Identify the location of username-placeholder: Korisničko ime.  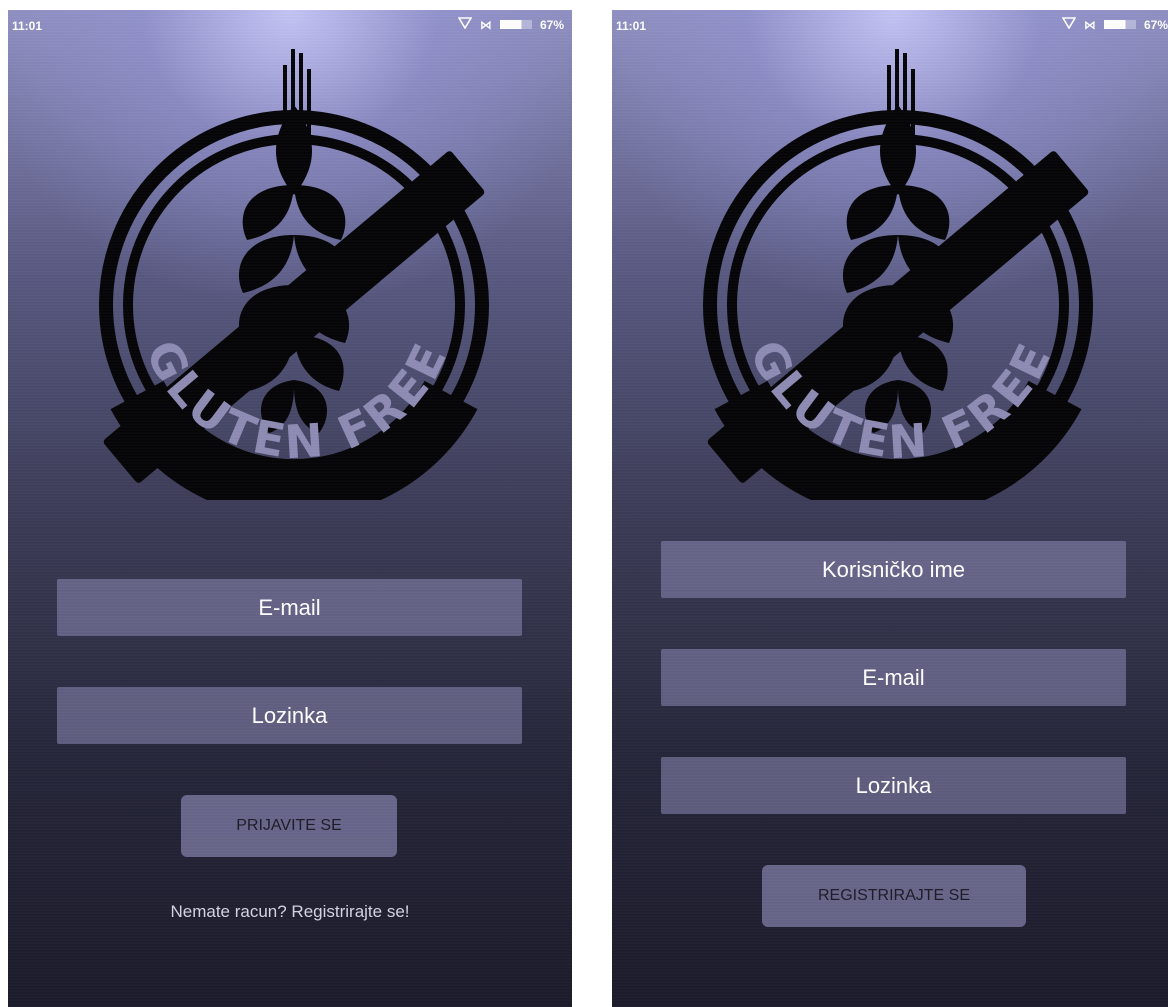
(893, 569).